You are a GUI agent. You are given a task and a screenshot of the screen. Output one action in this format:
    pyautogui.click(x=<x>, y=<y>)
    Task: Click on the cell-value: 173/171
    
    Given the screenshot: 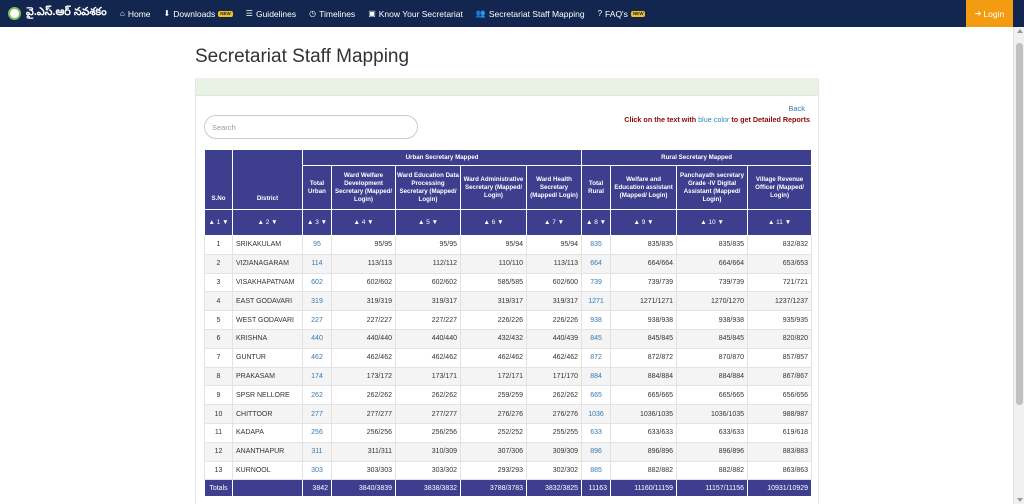 What is the action you would take?
    pyautogui.click(x=428, y=376)
    